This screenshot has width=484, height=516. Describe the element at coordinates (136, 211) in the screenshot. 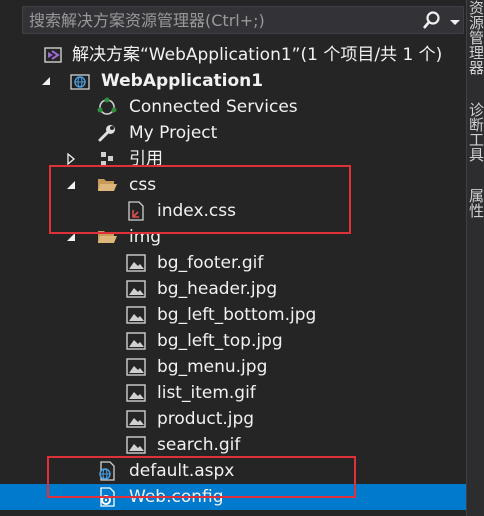

I see `css-file-icon` at that location.